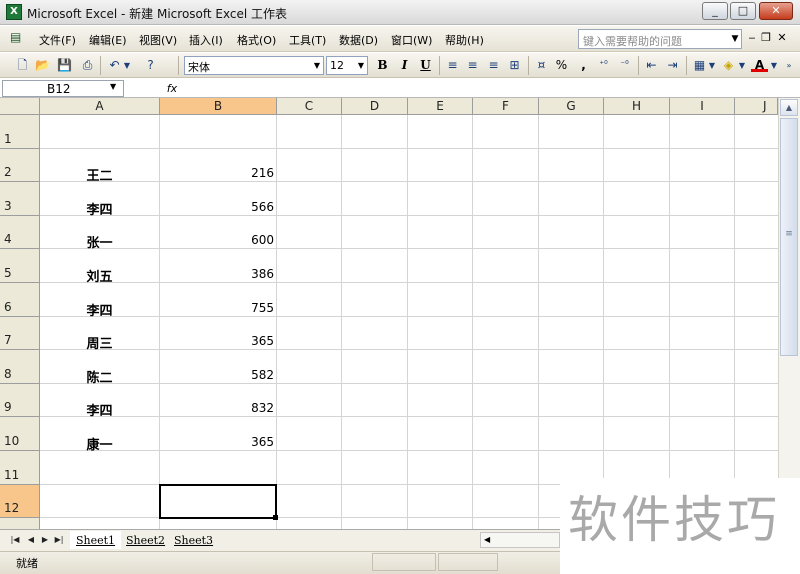 This screenshot has width=800, height=574. What do you see at coordinates (100, 106) in the screenshot?
I see `column-header-a: A` at bounding box center [100, 106].